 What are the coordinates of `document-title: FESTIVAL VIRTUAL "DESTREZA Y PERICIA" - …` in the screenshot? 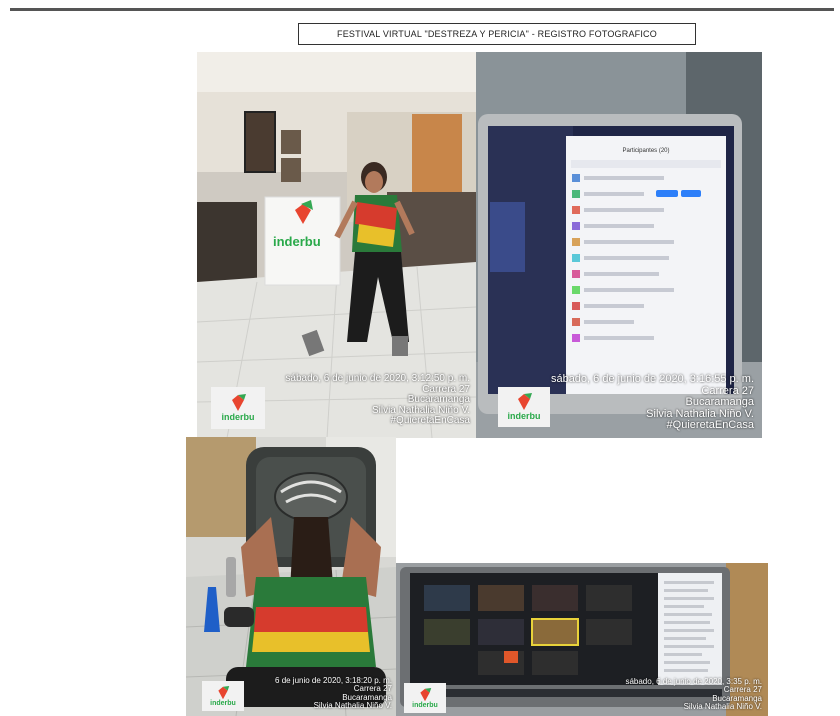 It's located at (497, 34).